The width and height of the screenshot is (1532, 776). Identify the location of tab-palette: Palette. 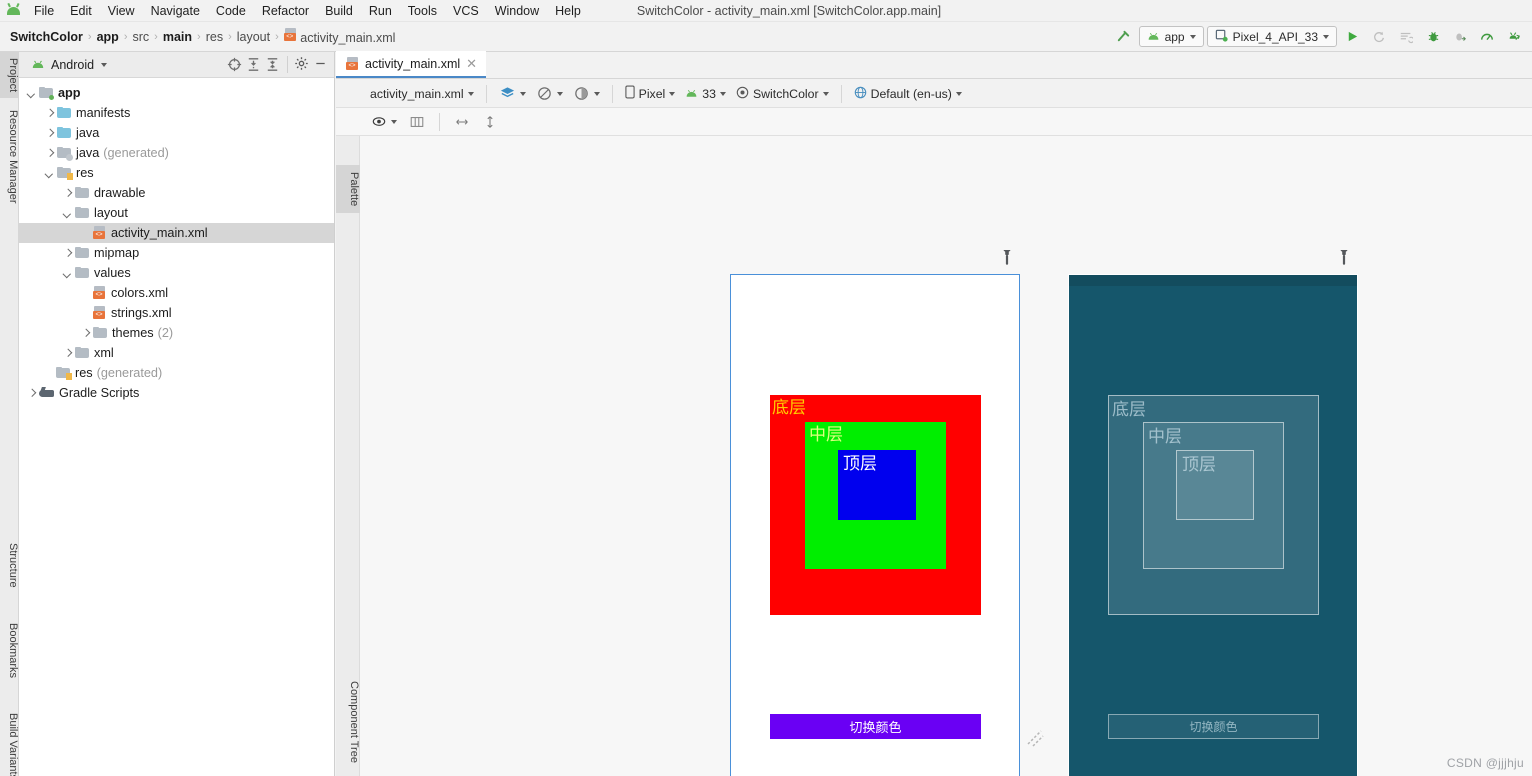
(348, 189).